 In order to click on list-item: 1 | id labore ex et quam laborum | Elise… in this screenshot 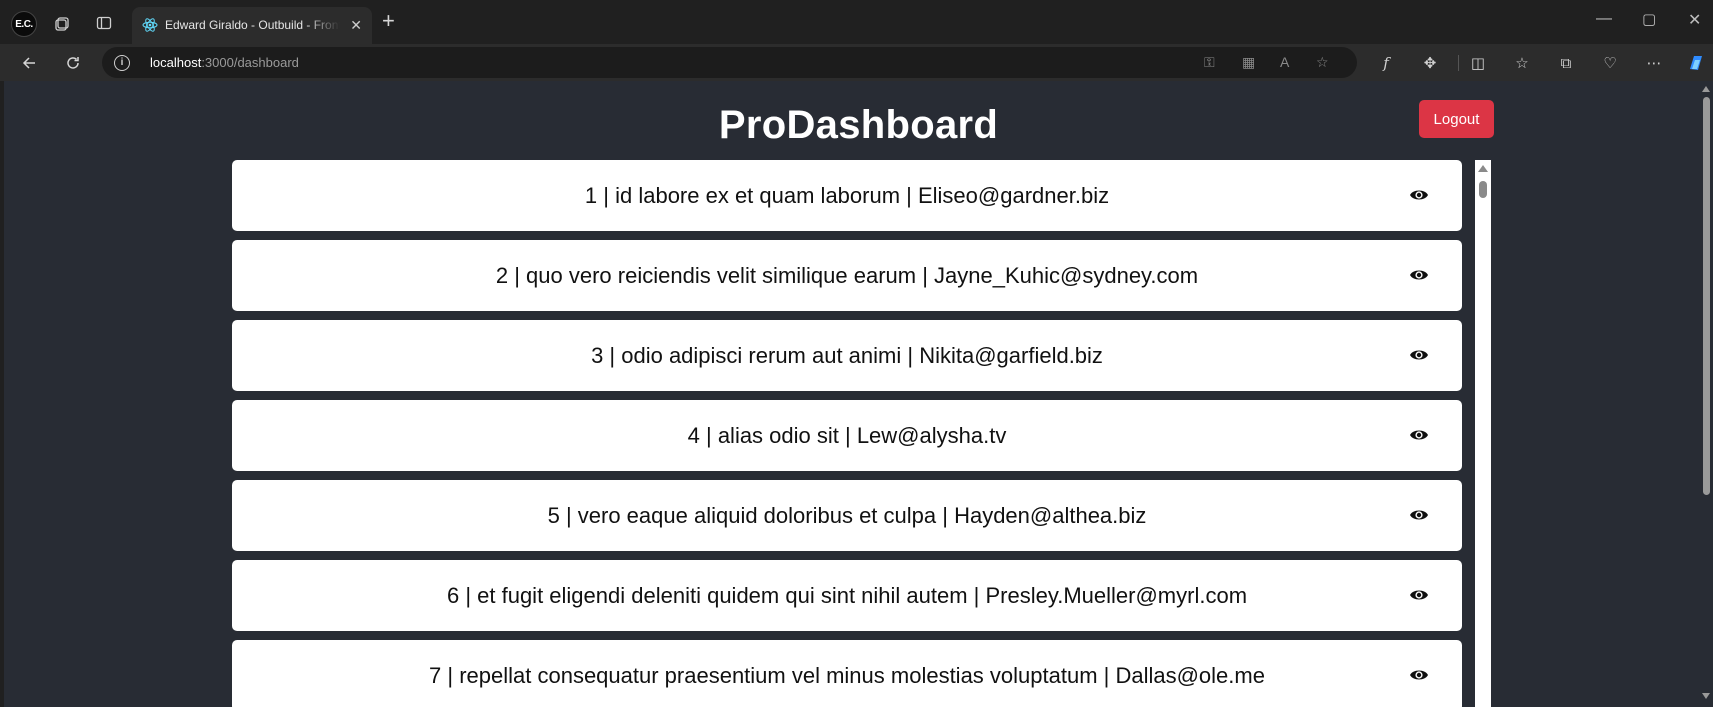, I will do `click(847, 195)`.